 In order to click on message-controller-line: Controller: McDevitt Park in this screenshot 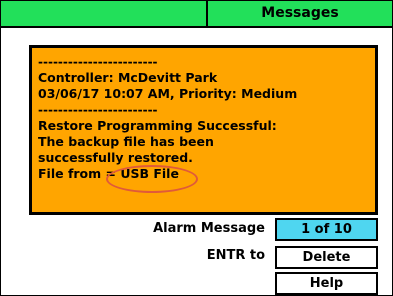, I will do `click(128, 77)`.